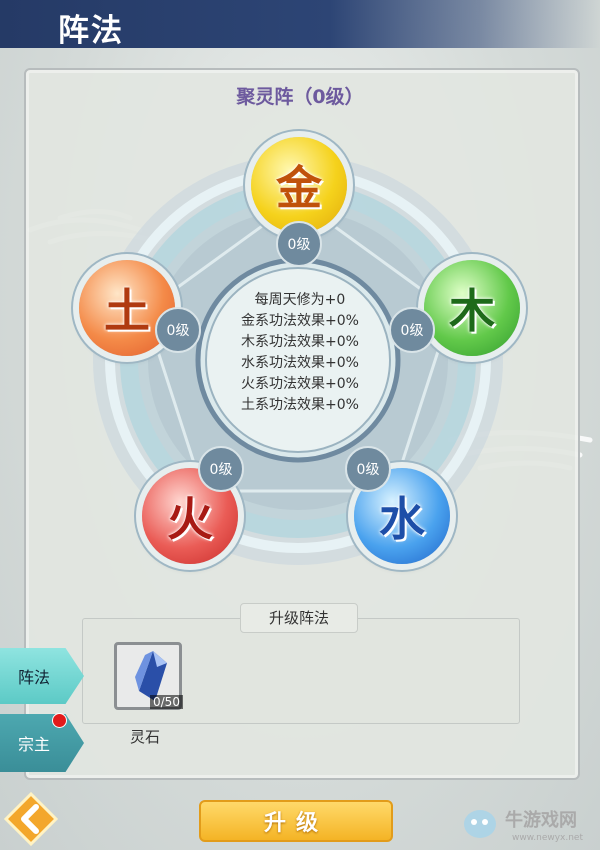 This screenshot has height=850, width=600. What do you see at coordinates (296, 821) in the screenshot?
I see `upgrade-button: 升级` at bounding box center [296, 821].